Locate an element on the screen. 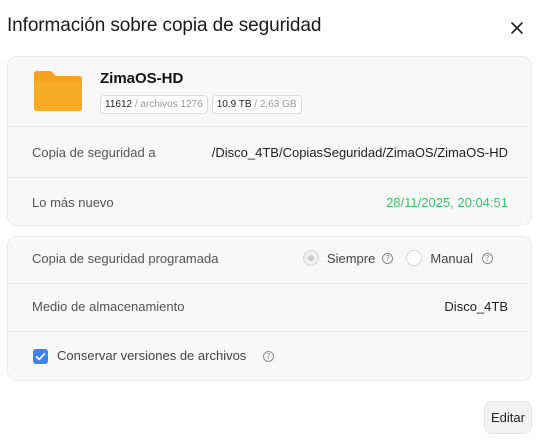 The height and width of the screenshot is (448, 541). schedule-manual-radio is located at coordinates (414, 258).